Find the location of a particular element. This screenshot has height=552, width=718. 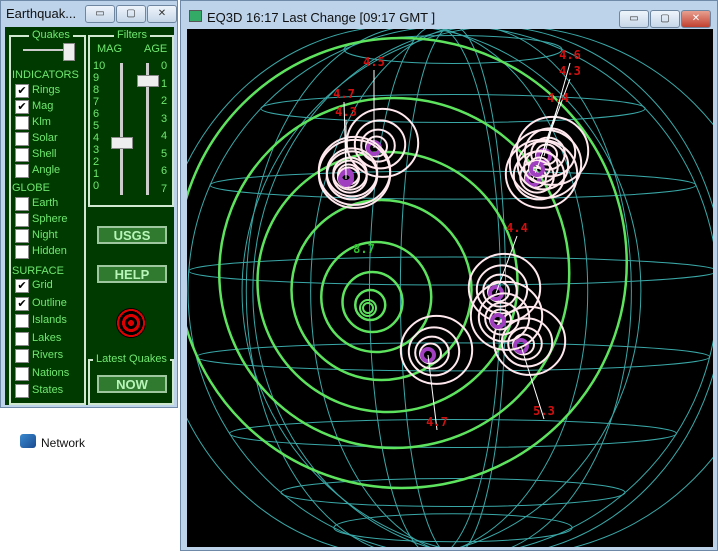

viewer-title: EQ3D 16:17 Last Change [09:17 GMT ] is located at coordinates (321, 17).